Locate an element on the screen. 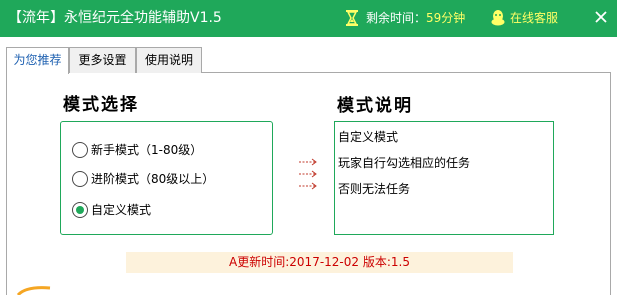 This screenshot has width=617, height=295. remaining-time-label: 剩余时间： is located at coordinates (396, 18).